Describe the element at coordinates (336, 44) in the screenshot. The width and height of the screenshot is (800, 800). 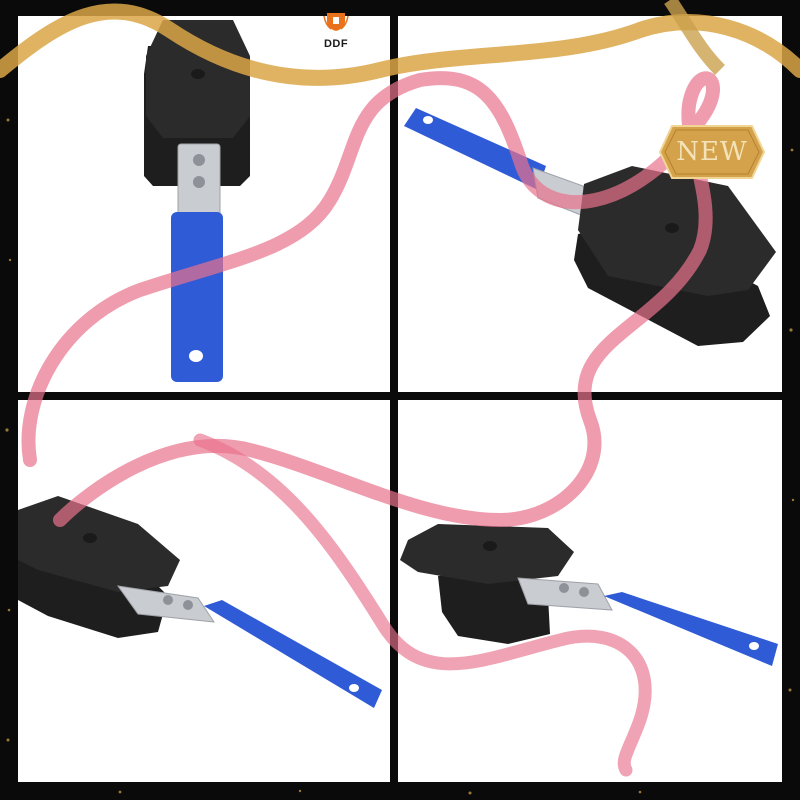
I see `brand-logo-text: DDF` at that location.